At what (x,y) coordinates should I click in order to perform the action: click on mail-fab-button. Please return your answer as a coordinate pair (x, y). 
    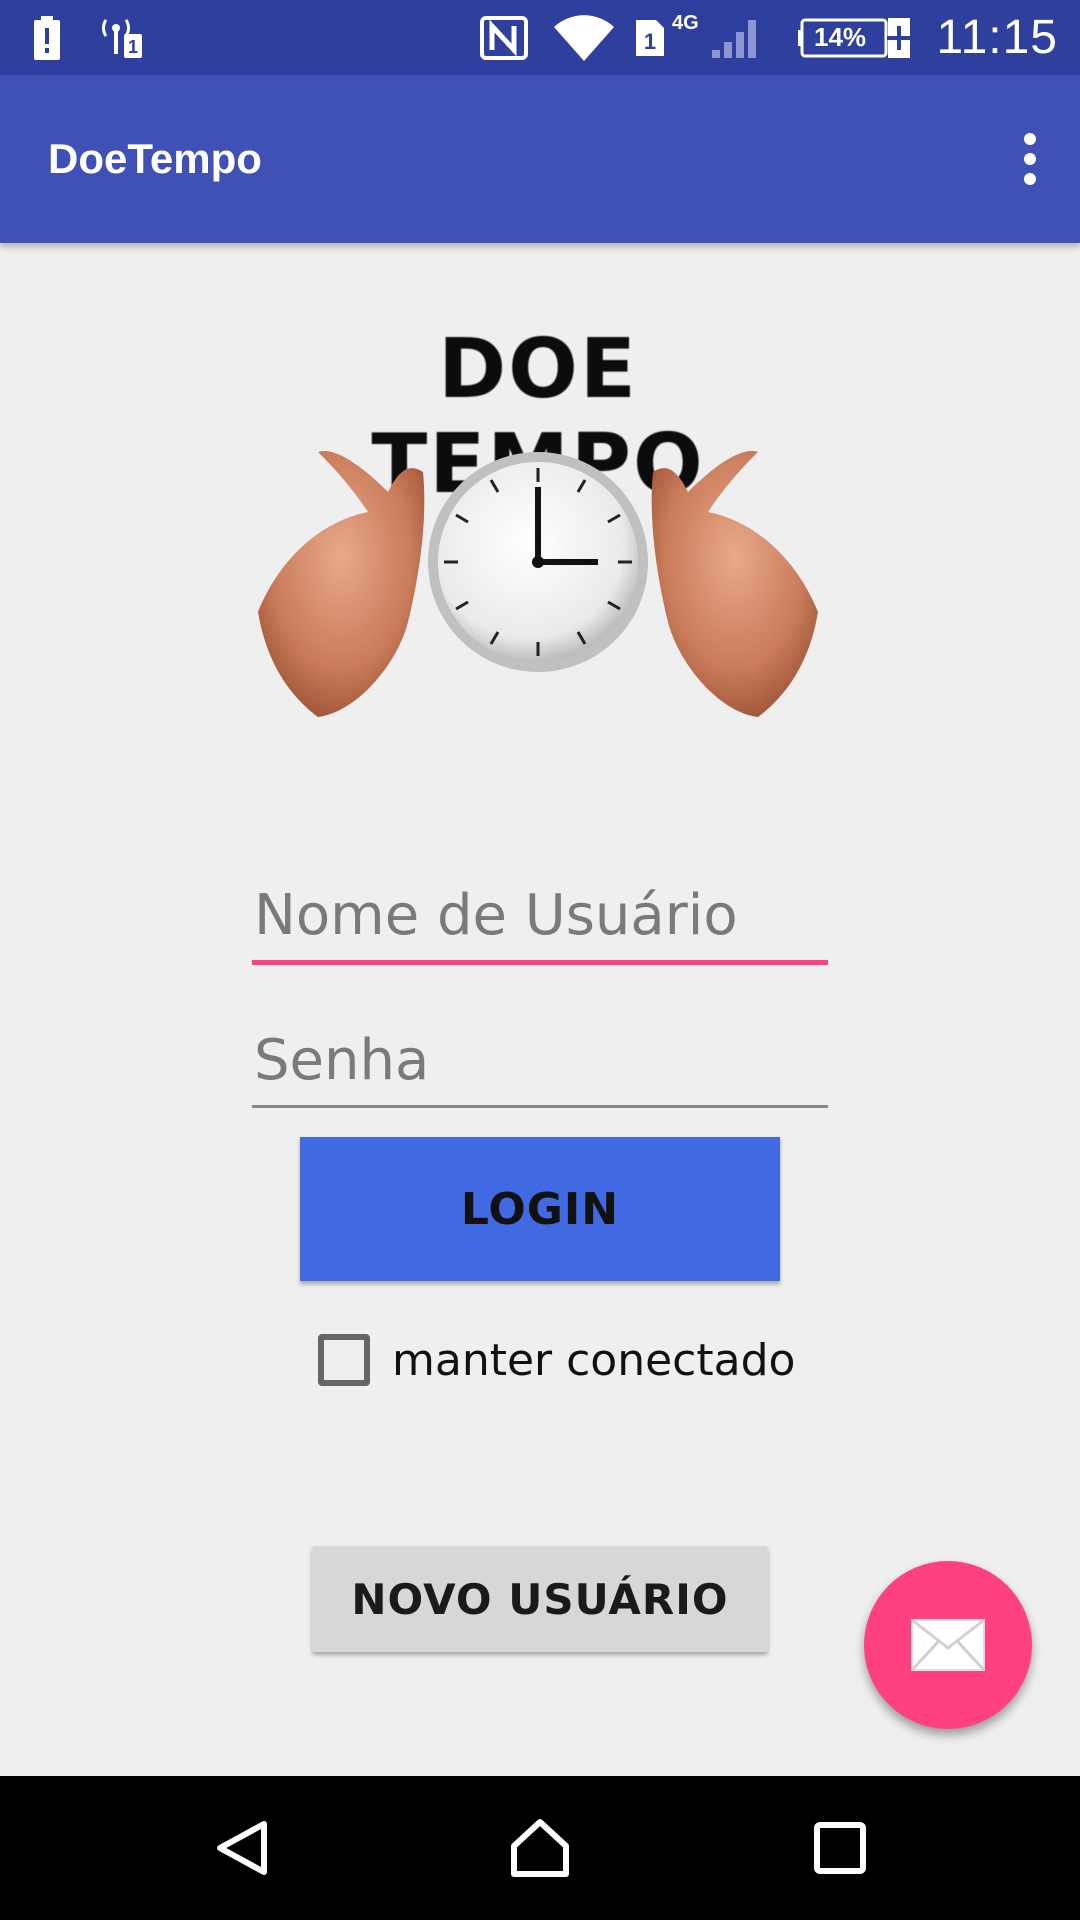
    Looking at the image, I should click on (948, 1645).